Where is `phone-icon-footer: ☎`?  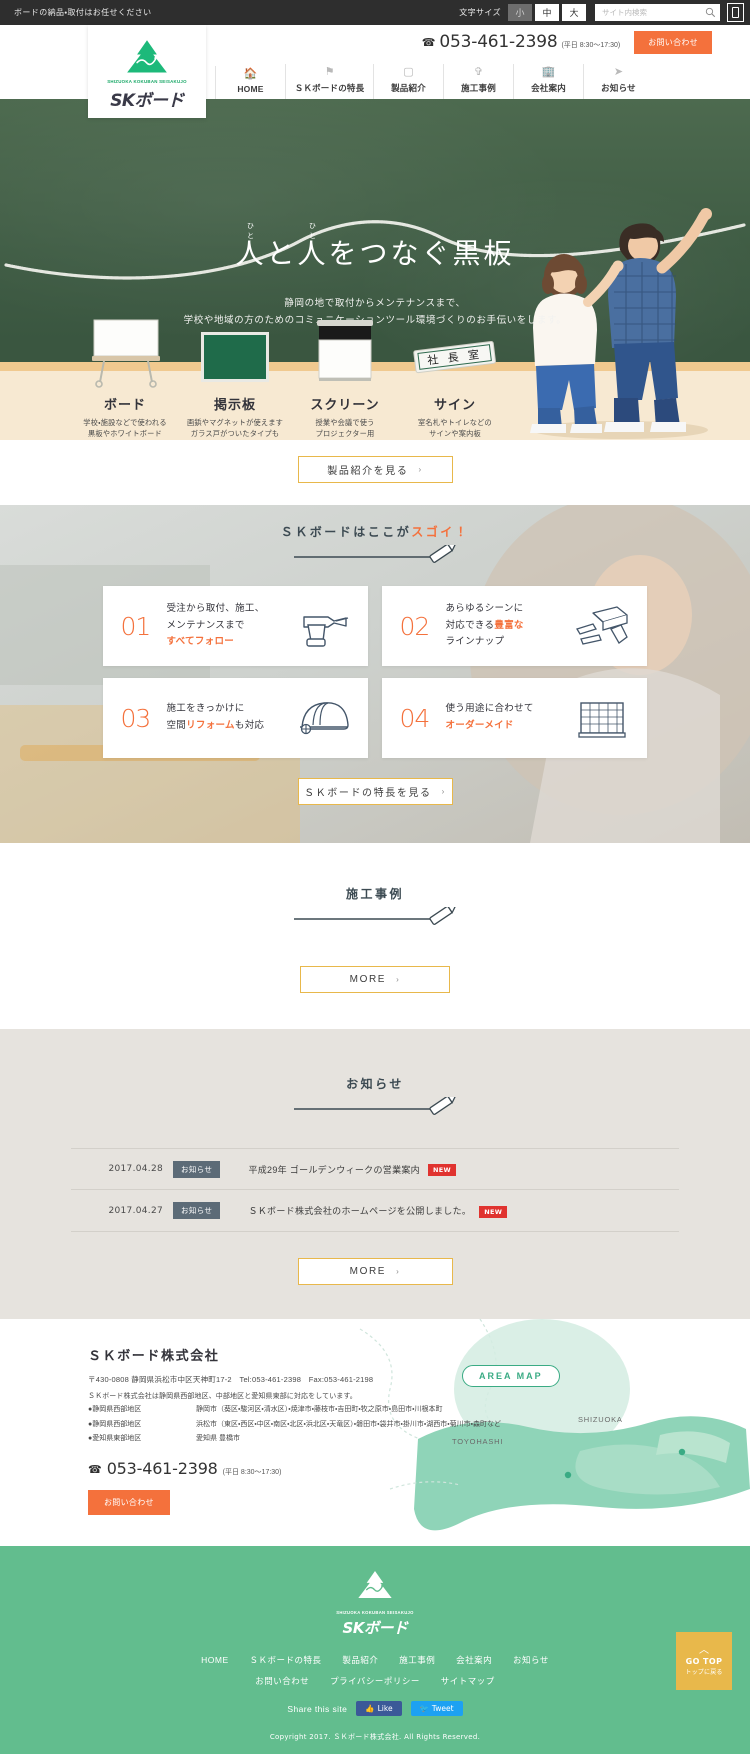
phone-icon-footer: ☎ is located at coordinates (95, 1469).